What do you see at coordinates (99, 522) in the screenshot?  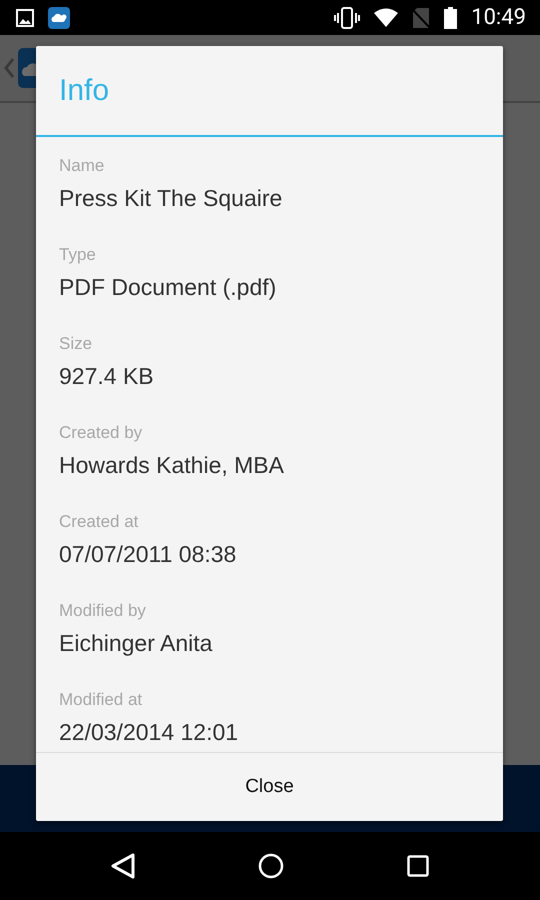 I see `field-label: Created at` at bounding box center [99, 522].